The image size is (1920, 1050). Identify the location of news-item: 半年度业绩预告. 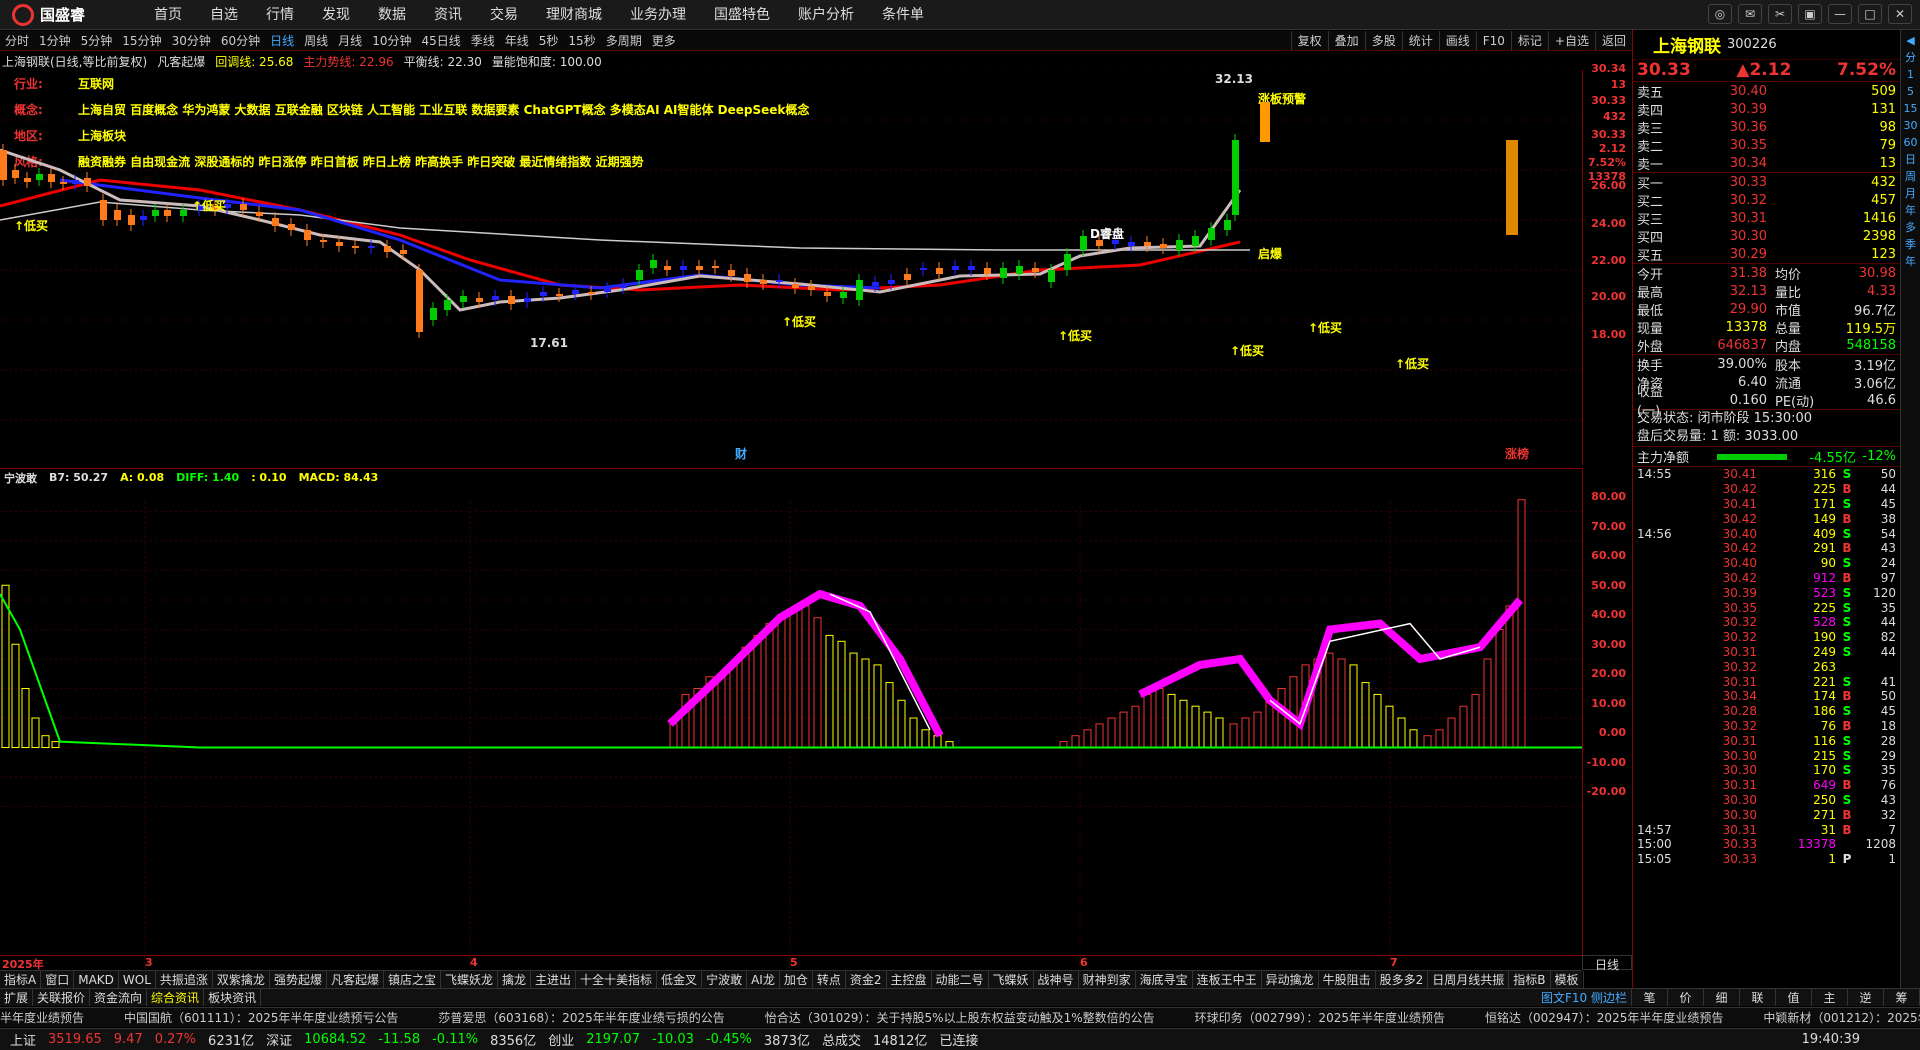
(42, 1018).